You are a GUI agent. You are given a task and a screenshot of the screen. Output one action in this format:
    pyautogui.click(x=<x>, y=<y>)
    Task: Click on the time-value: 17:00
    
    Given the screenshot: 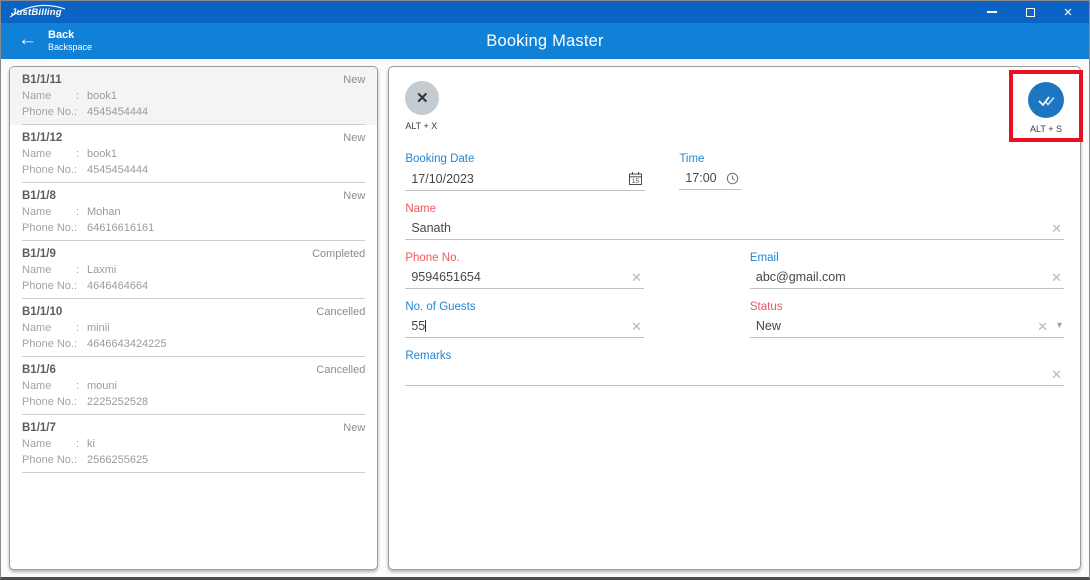 What is the action you would take?
    pyautogui.click(x=701, y=178)
    